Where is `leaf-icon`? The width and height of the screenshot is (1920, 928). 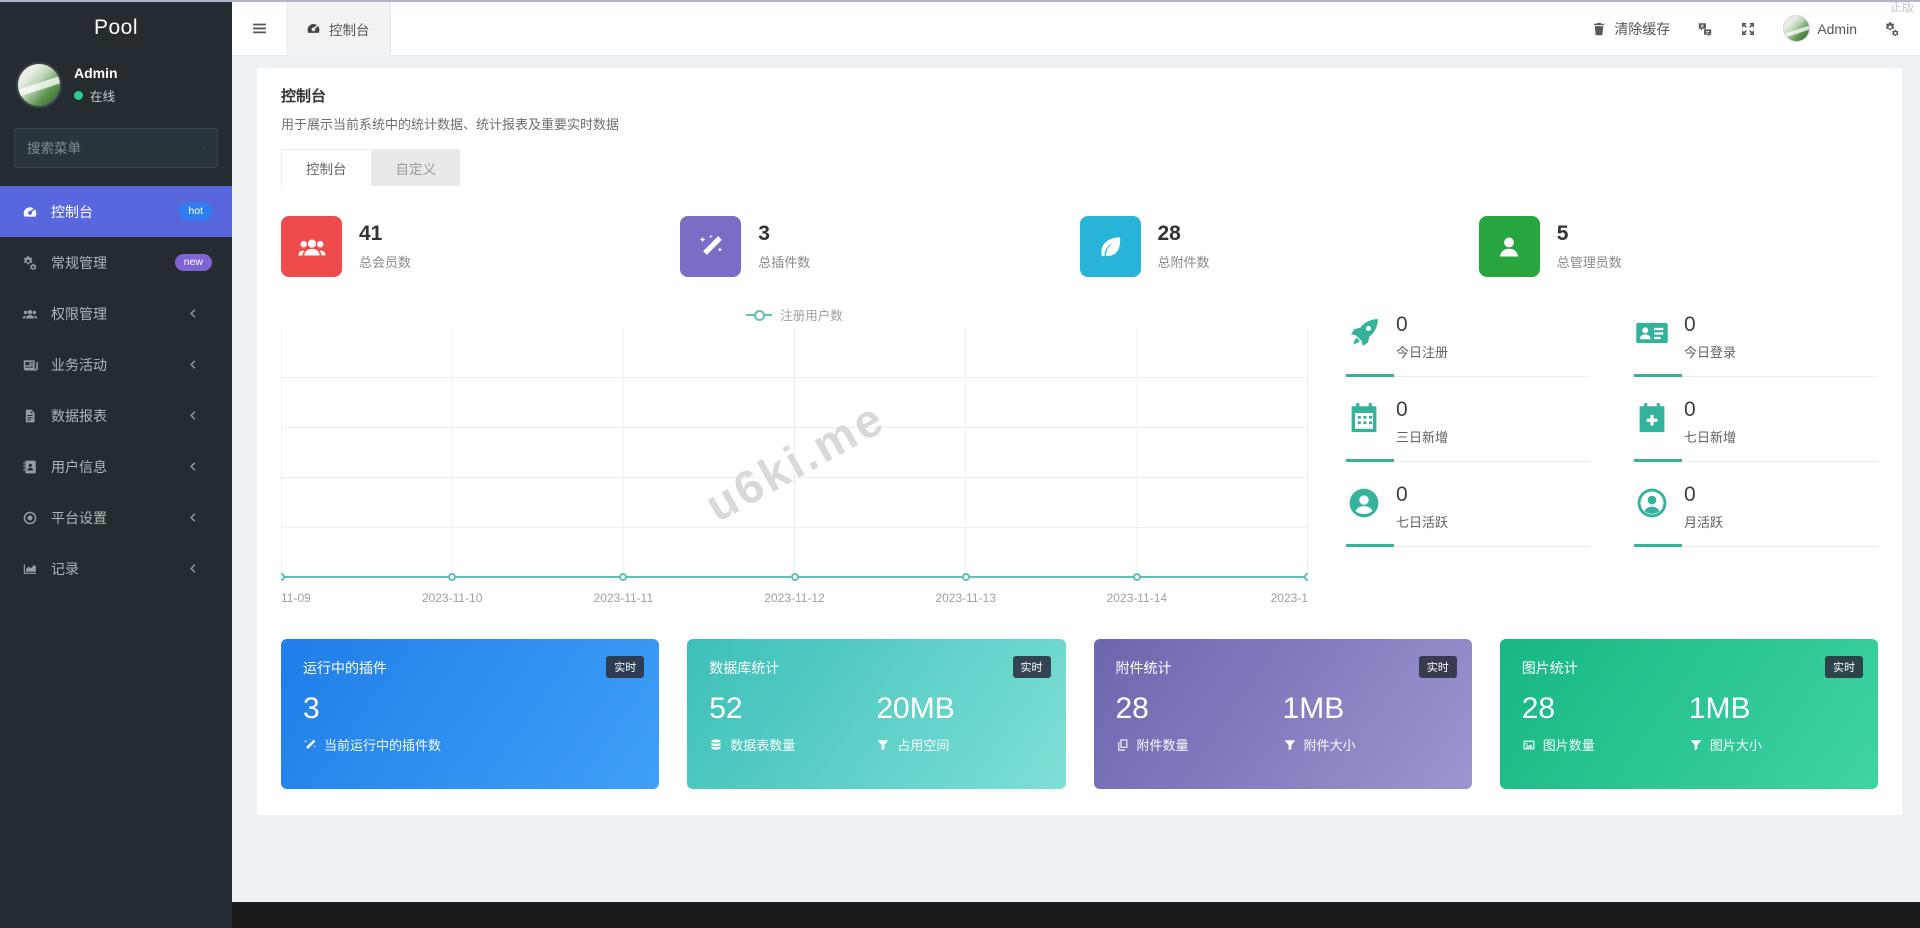
leaf-icon is located at coordinates (1110, 247).